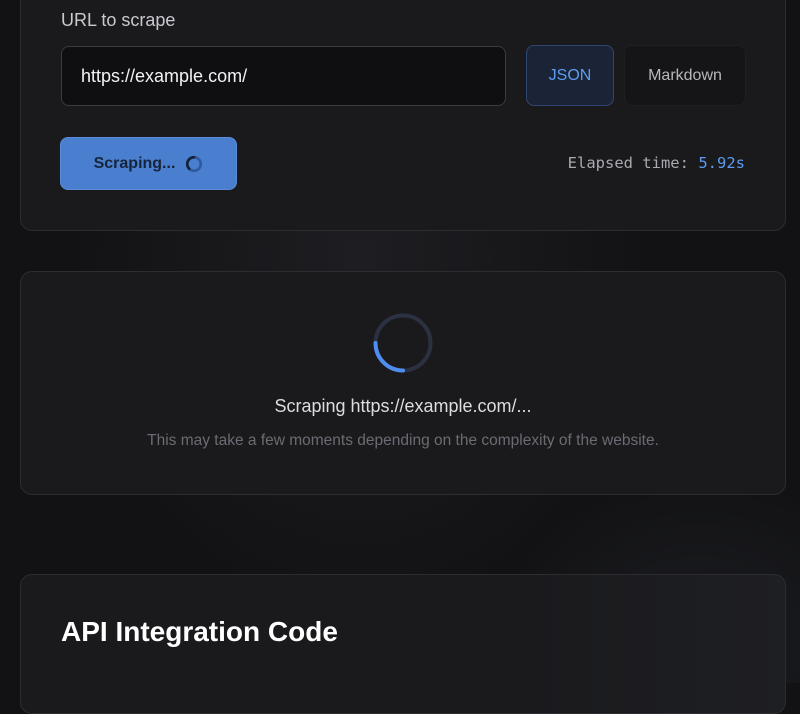 This screenshot has height=714, width=800. Describe the element at coordinates (685, 75) in the screenshot. I see `format-markdown-button: Markdown` at that location.